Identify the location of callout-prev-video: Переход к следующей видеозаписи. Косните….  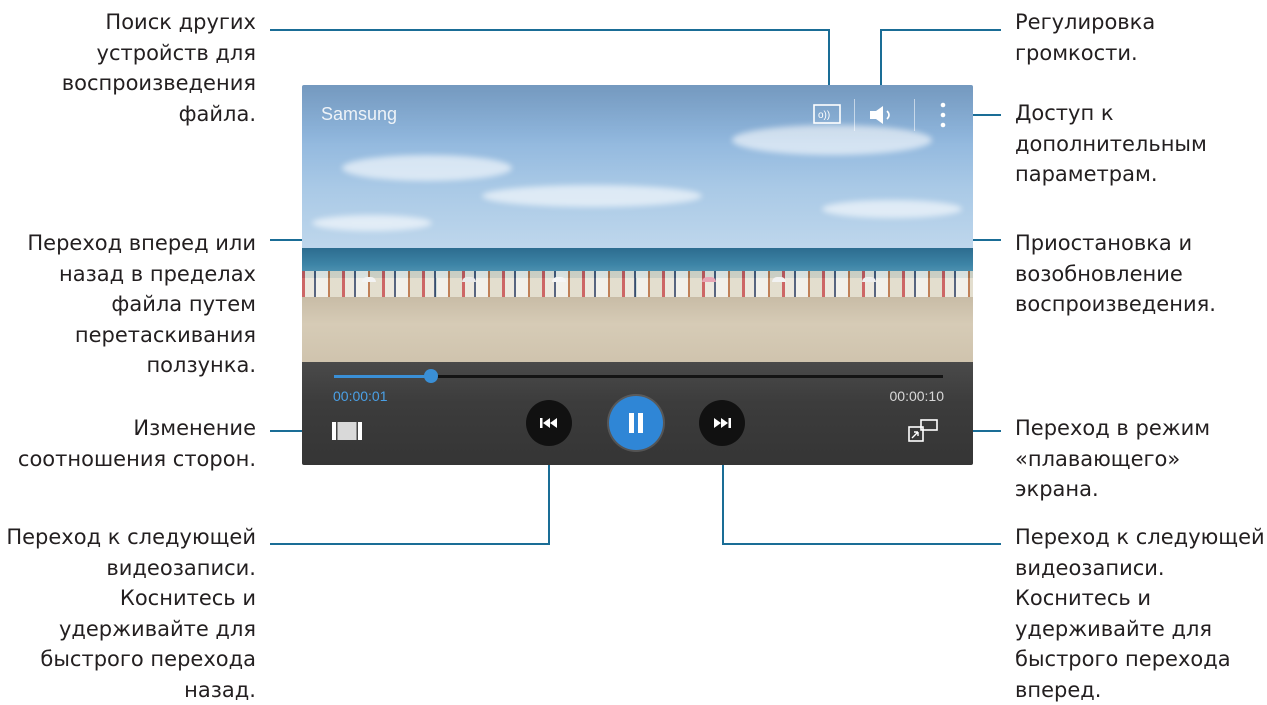
(131, 613).